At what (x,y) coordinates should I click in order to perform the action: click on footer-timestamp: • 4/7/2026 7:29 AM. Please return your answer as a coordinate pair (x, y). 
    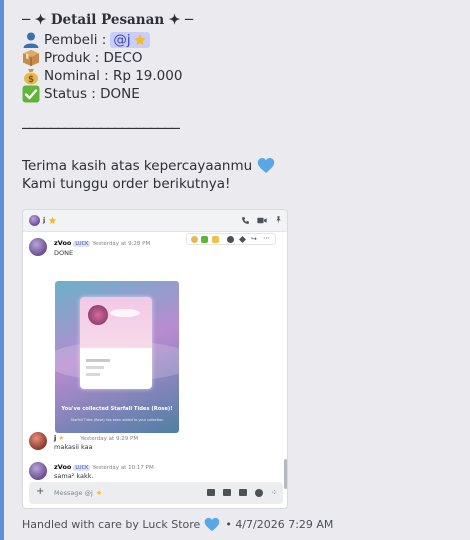
    Looking at the image, I should click on (279, 524).